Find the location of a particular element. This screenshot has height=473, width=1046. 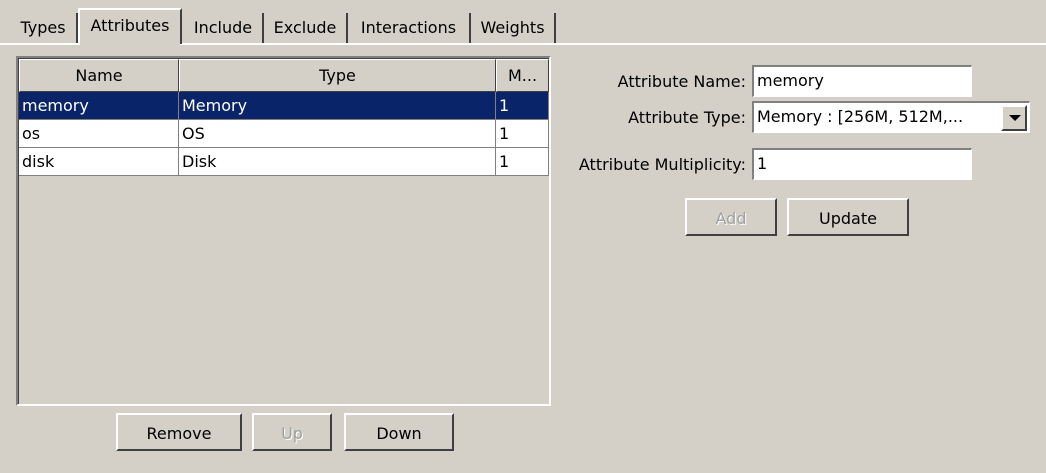

add-button: Add is located at coordinates (731, 217).